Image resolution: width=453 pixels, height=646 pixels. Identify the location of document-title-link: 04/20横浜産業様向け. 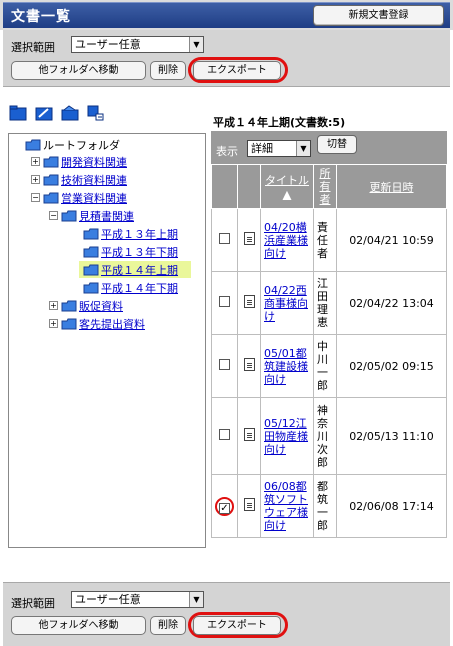
(287, 240).